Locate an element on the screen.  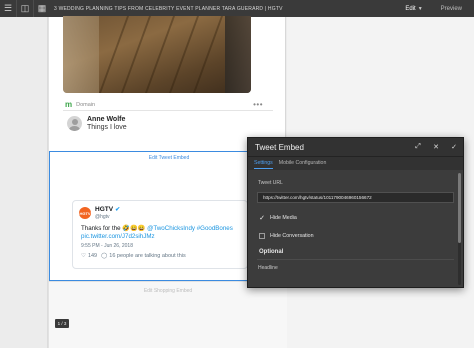
side-panel-icon: ◫ is located at coordinates (25, 8).